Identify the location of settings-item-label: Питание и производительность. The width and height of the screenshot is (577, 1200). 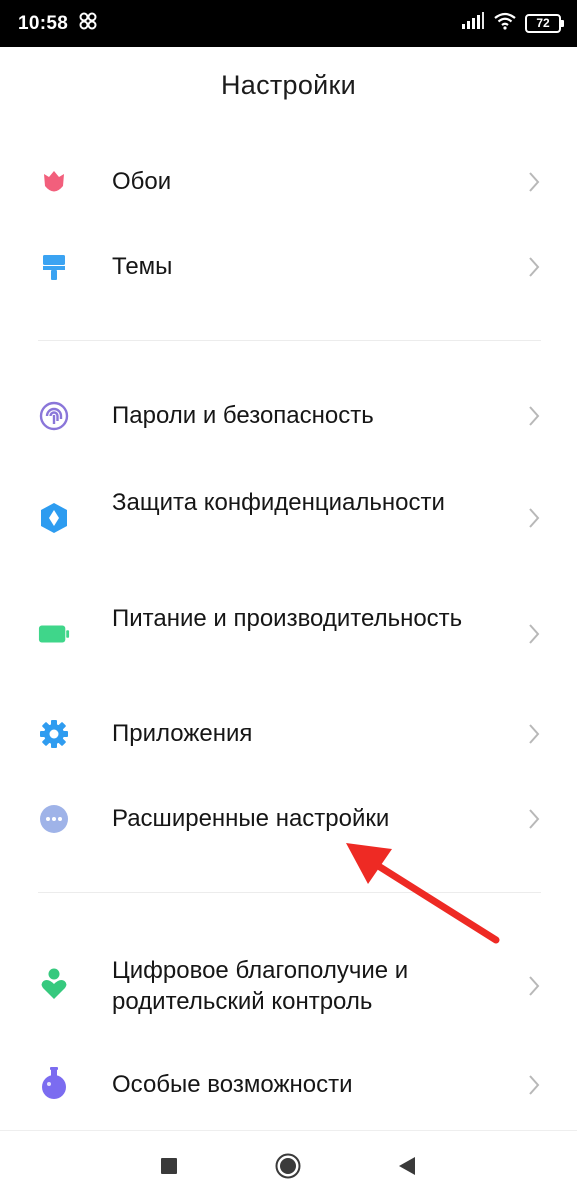
(287, 618).